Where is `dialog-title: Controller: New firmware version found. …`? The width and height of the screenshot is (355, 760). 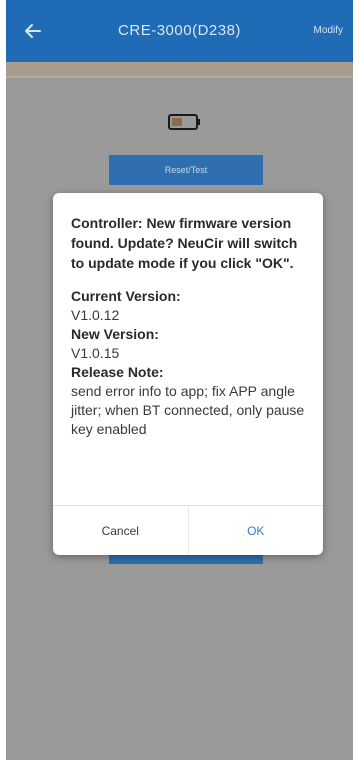 dialog-title: Controller: New firmware version found. … is located at coordinates (184, 243).